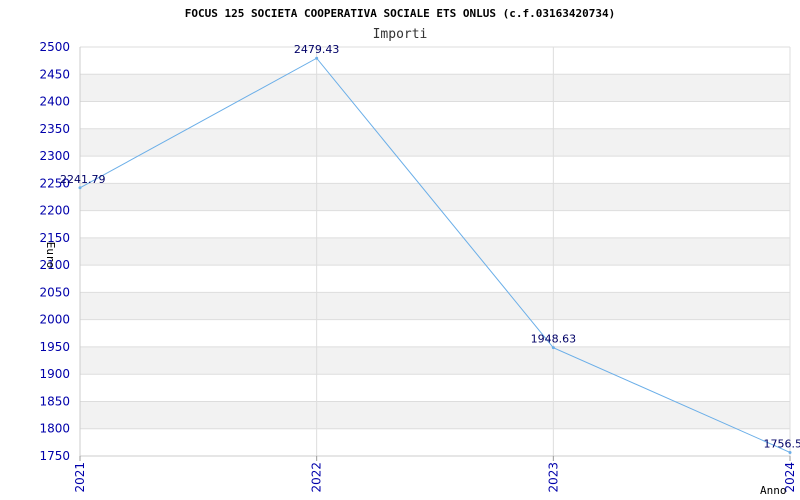 The width and height of the screenshot is (800, 500). Describe the element at coordinates (54, 211) in the screenshot. I see `y-tick-label: 2200` at that location.